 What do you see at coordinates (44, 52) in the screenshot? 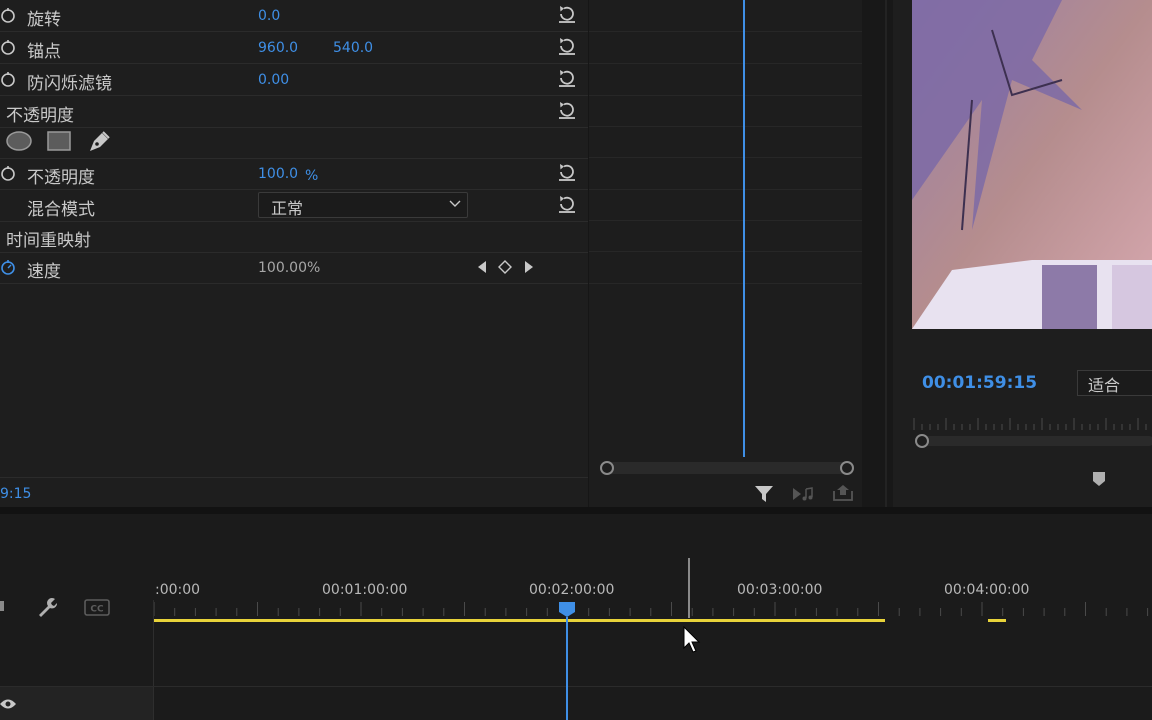
I see `anchor-point-label: 锚点` at bounding box center [44, 52].